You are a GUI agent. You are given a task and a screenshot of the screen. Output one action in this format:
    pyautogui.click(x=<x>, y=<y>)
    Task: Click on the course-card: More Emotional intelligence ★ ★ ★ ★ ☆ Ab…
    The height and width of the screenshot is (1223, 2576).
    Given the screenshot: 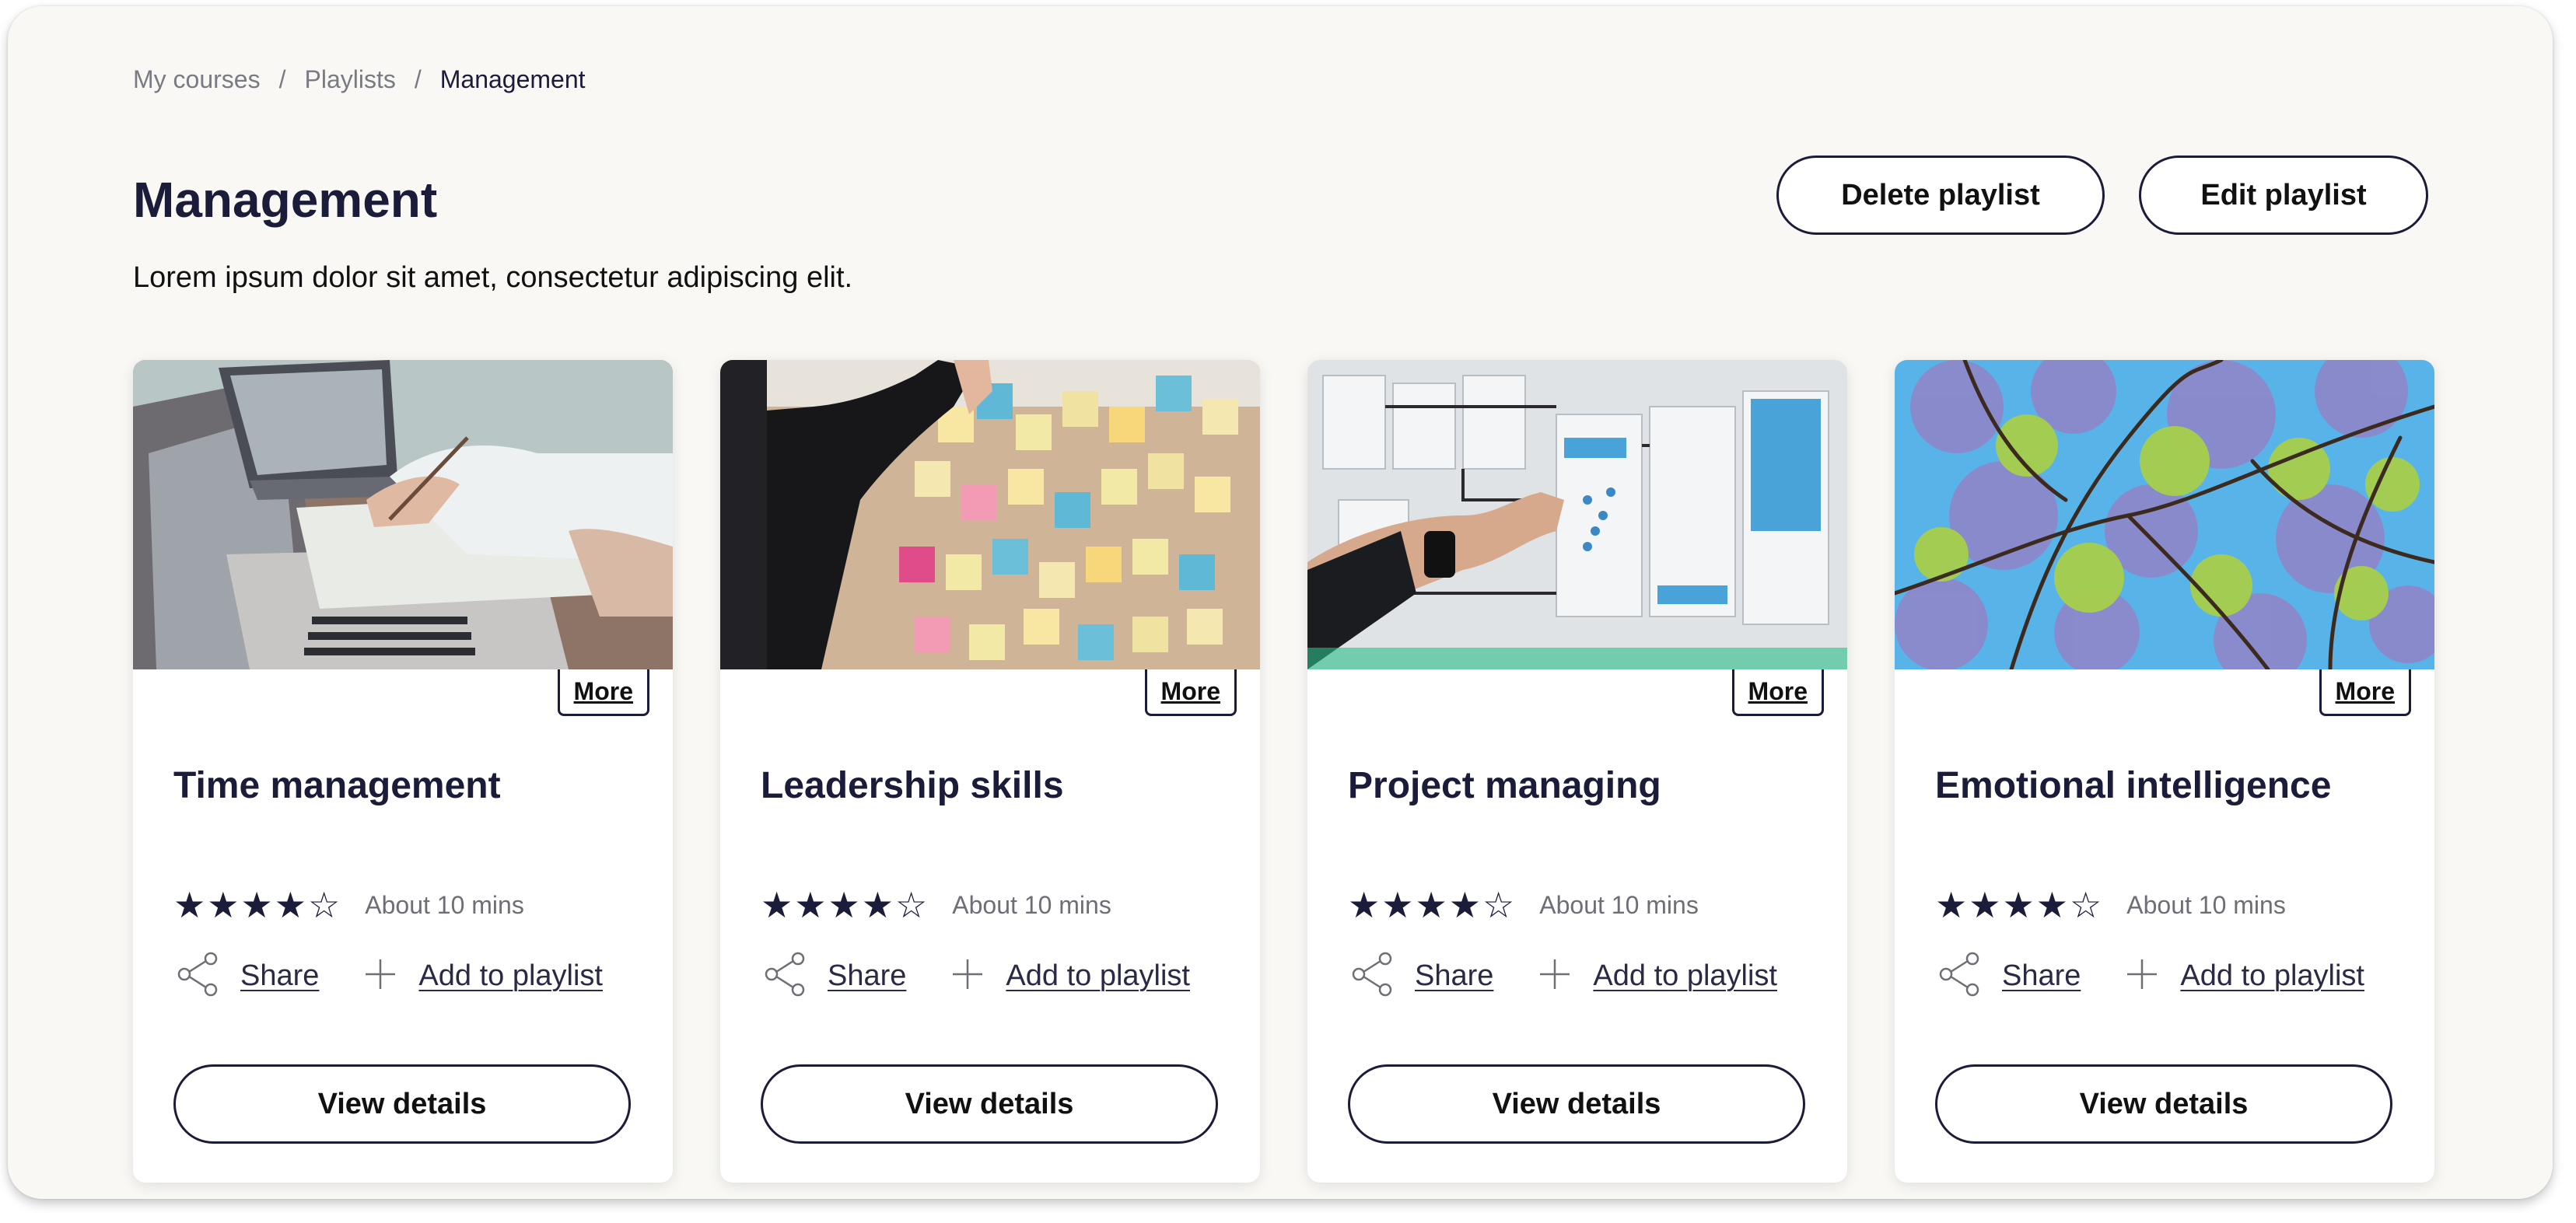 What is the action you would take?
    pyautogui.click(x=2164, y=771)
    